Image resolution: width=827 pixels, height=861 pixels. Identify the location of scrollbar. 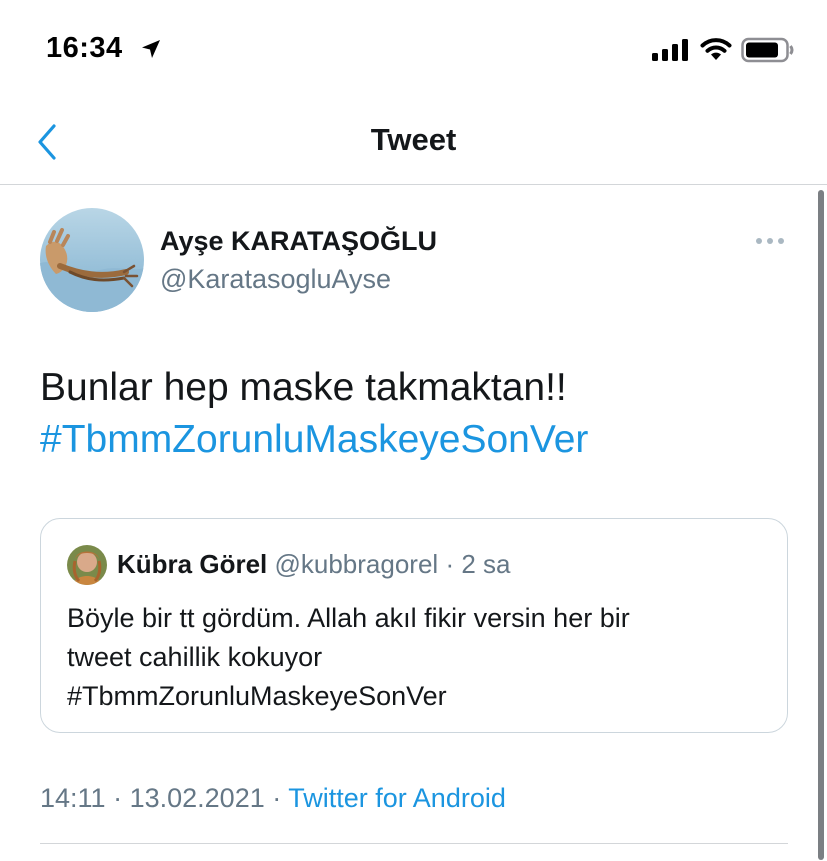
(821, 525).